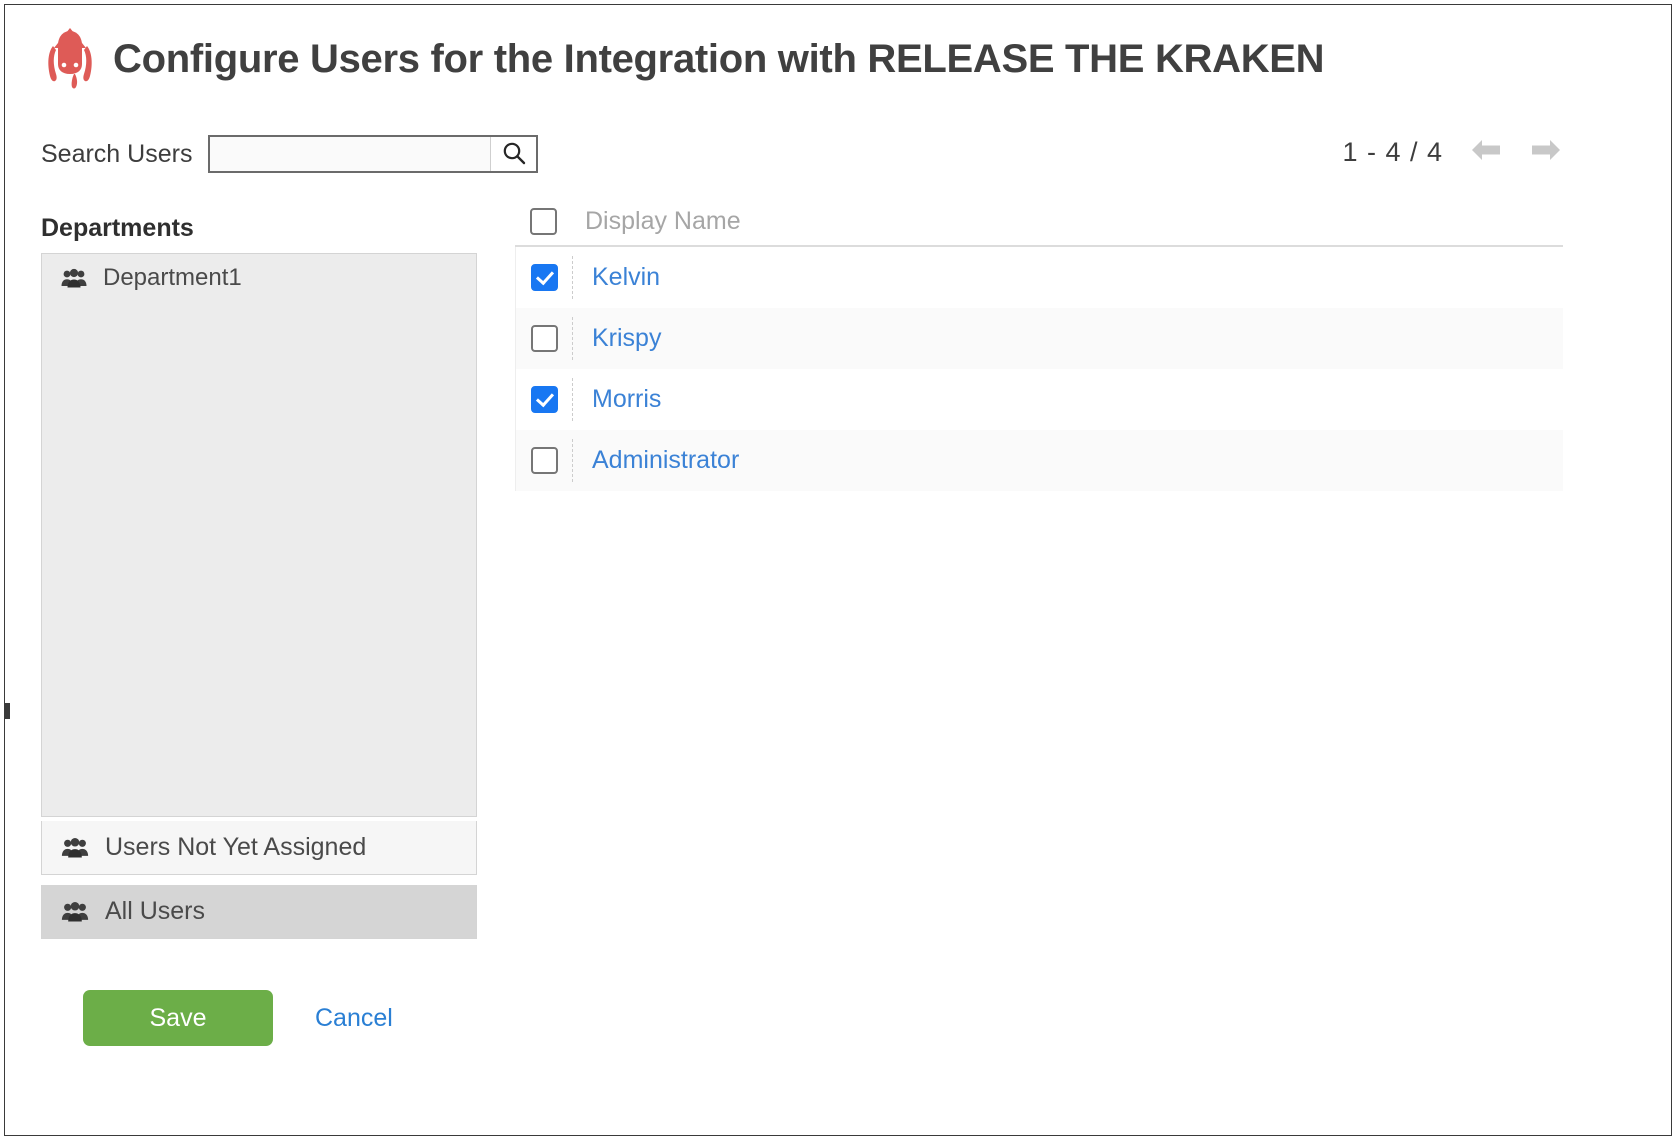 The height and width of the screenshot is (1142, 1678). Describe the element at coordinates (259, 912) in the screenshot. I see `sidebar-item-all-users: All Users` at that location.